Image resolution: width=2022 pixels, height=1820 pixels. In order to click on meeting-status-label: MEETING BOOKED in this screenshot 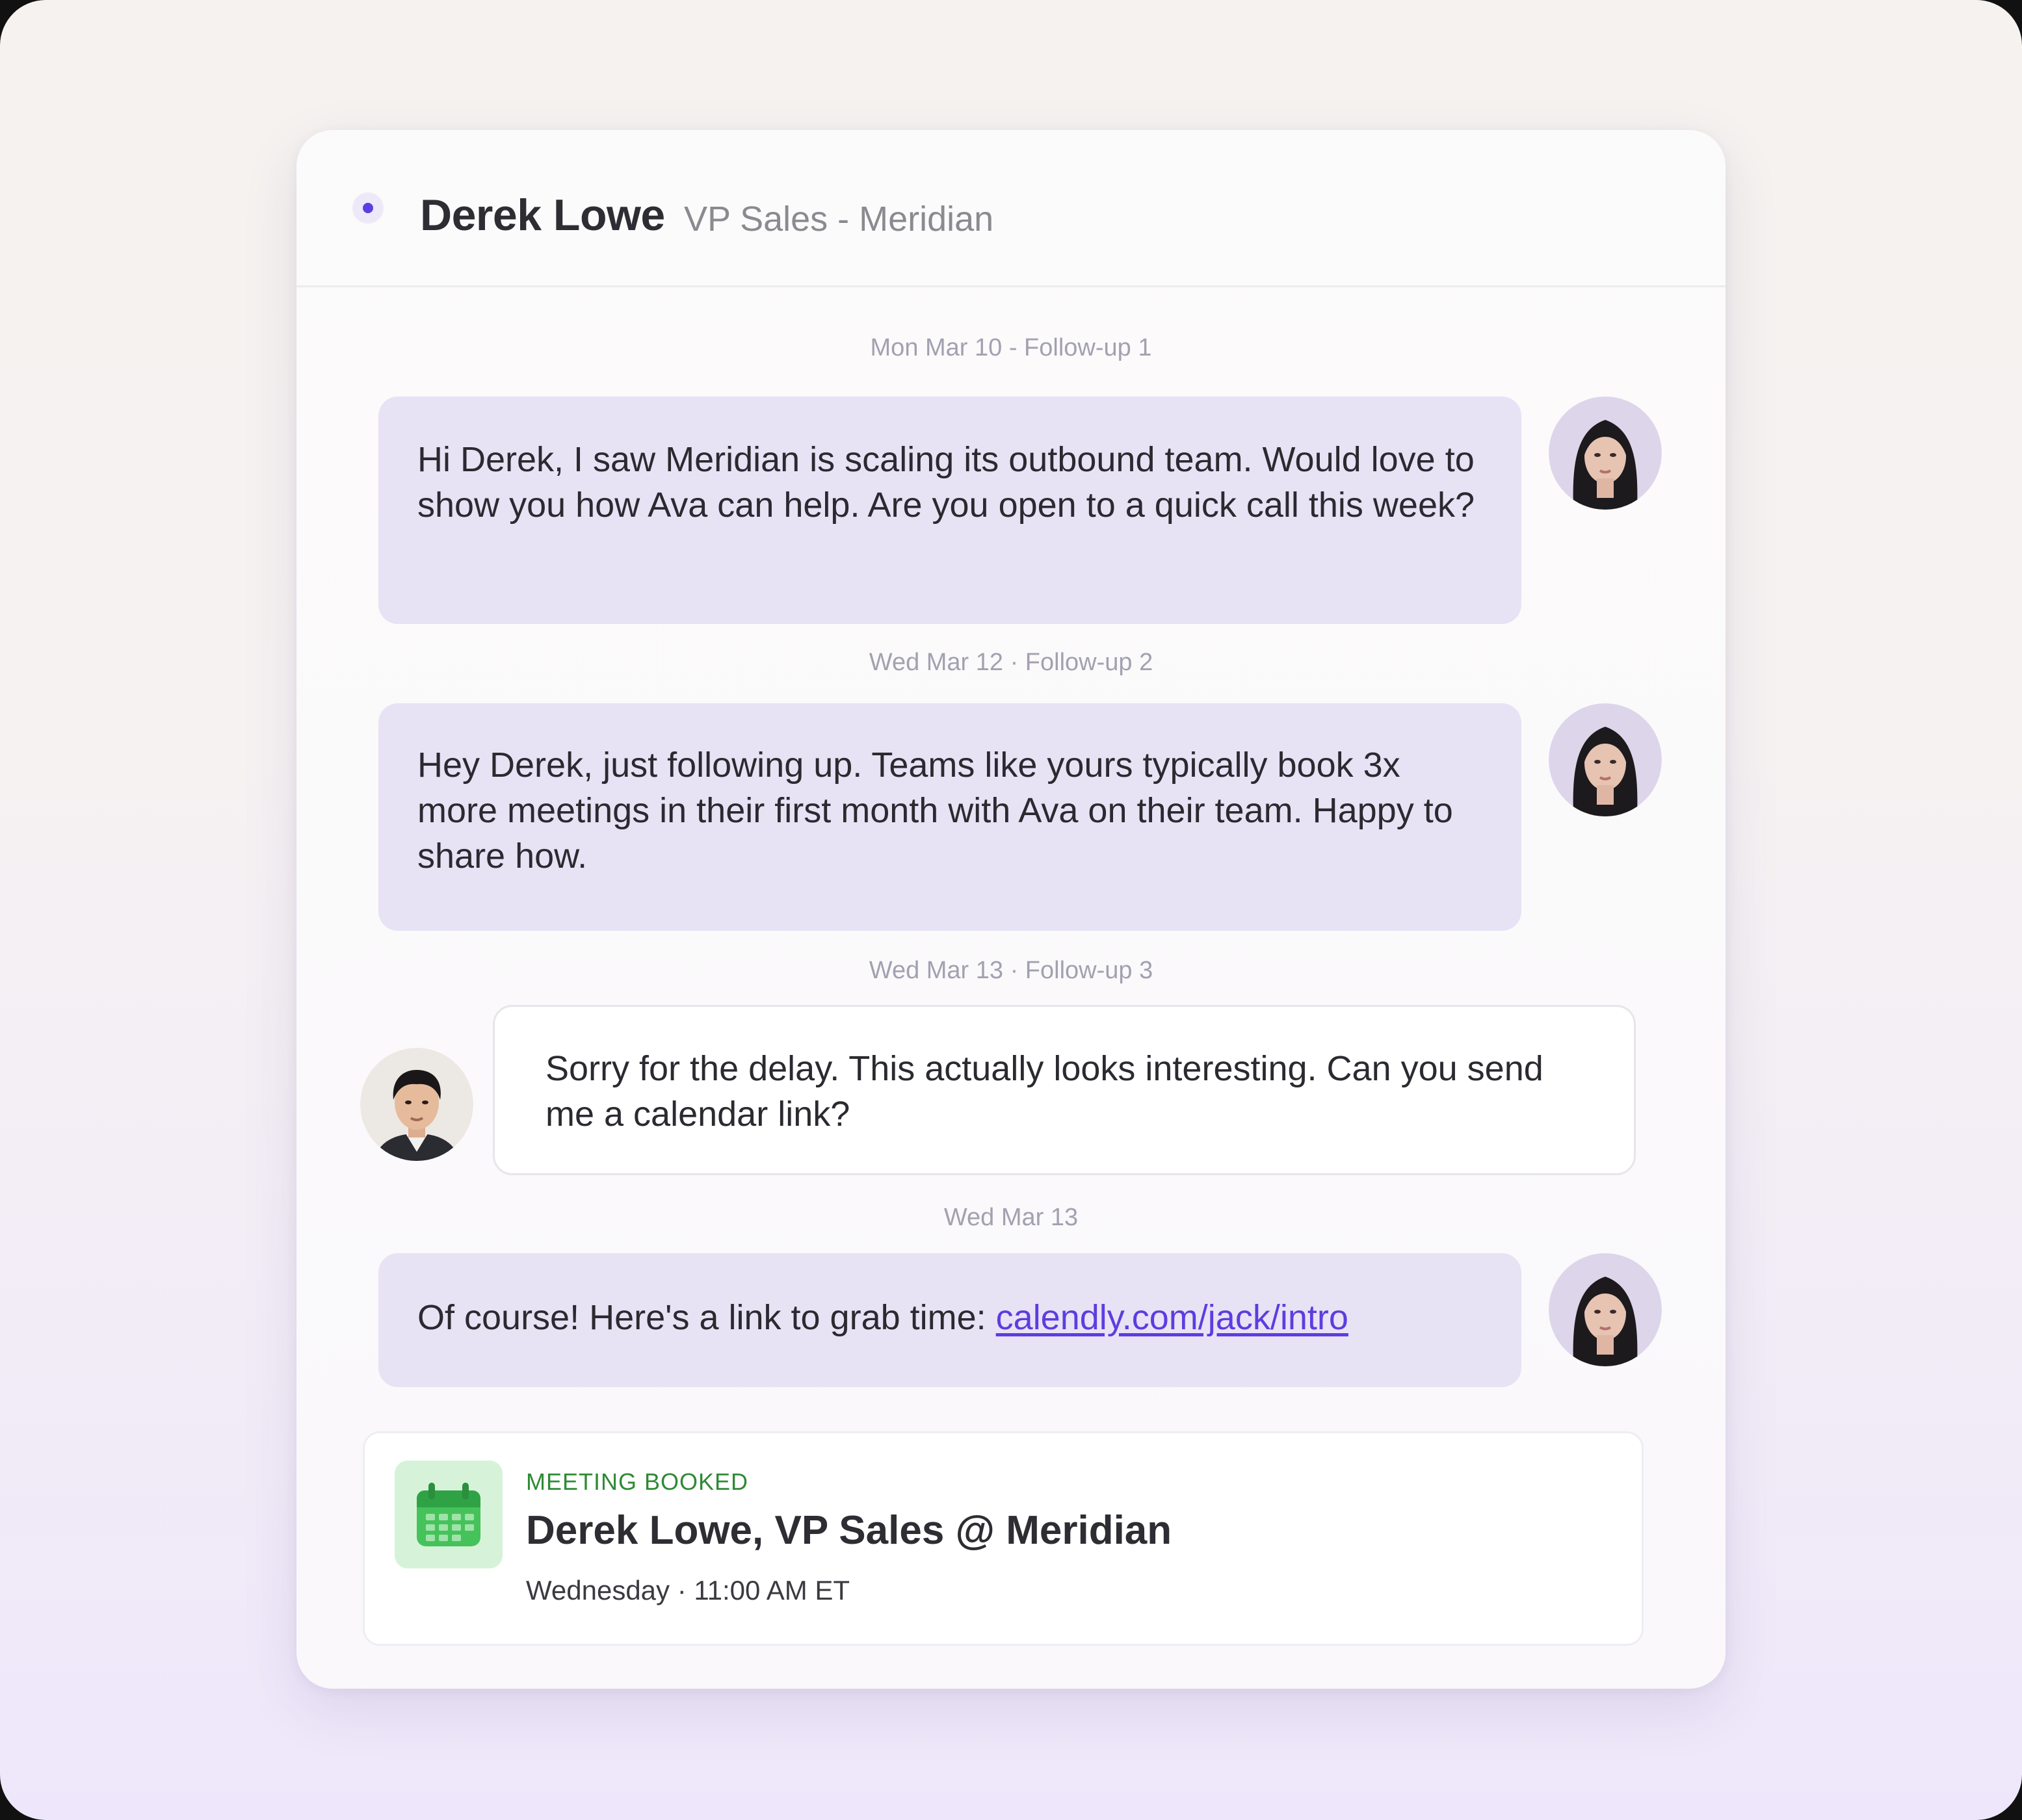, I will do `click(637, 1482)`.